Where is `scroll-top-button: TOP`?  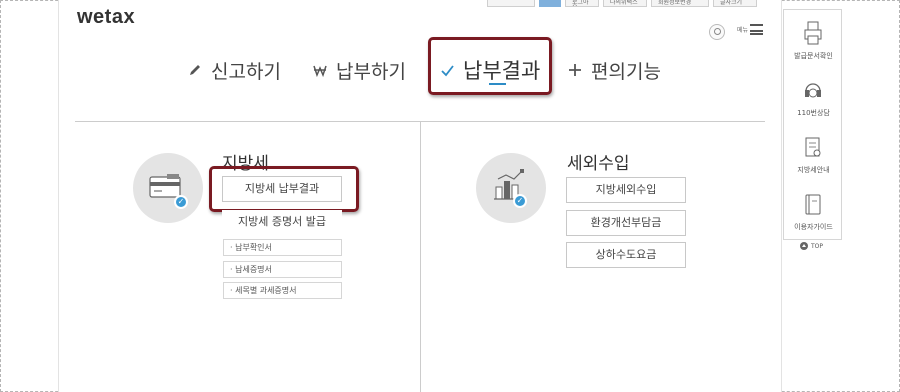 scroll-top-button: TOP is located at coordinates (811, 246).